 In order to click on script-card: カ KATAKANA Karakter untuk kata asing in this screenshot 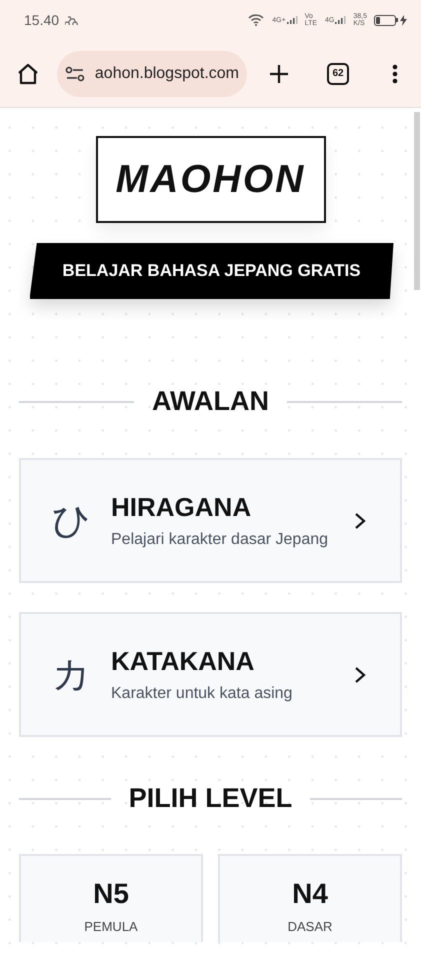, I will do `click(210, 674)`.